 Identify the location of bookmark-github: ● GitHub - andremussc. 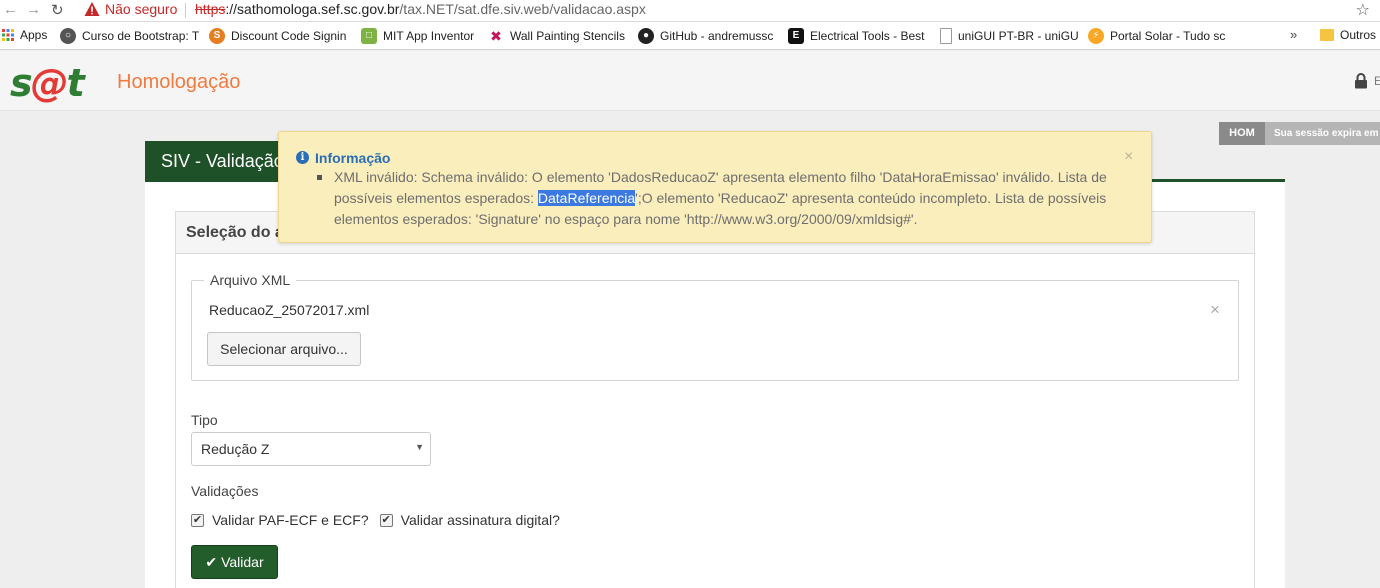
(705, 36).